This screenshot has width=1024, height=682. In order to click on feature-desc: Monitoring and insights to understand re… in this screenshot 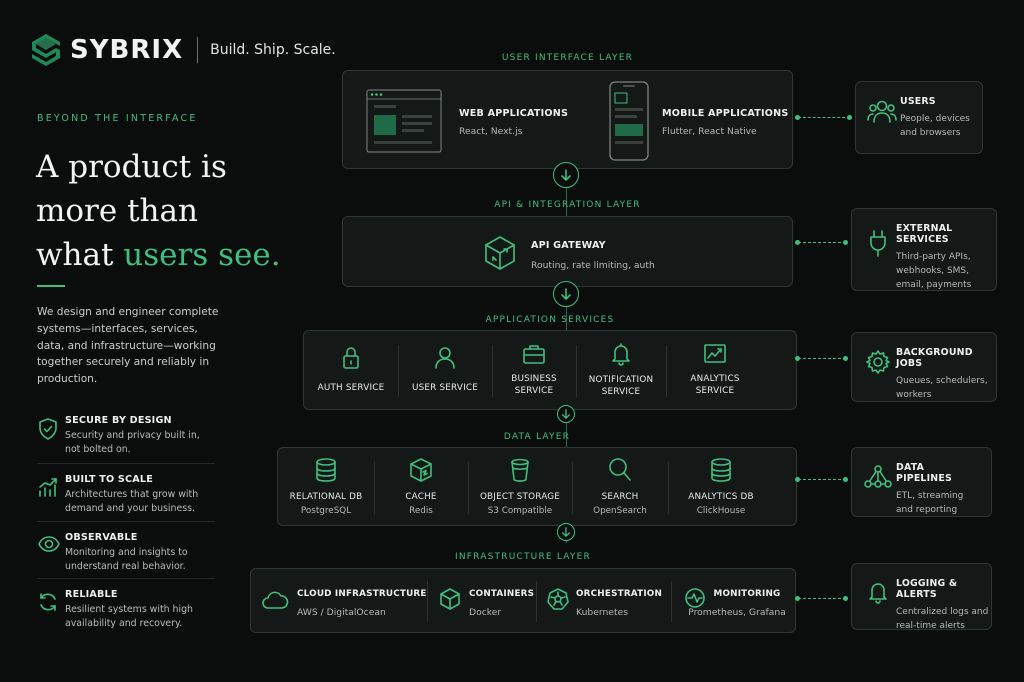, I will do `click(126, 559)`.